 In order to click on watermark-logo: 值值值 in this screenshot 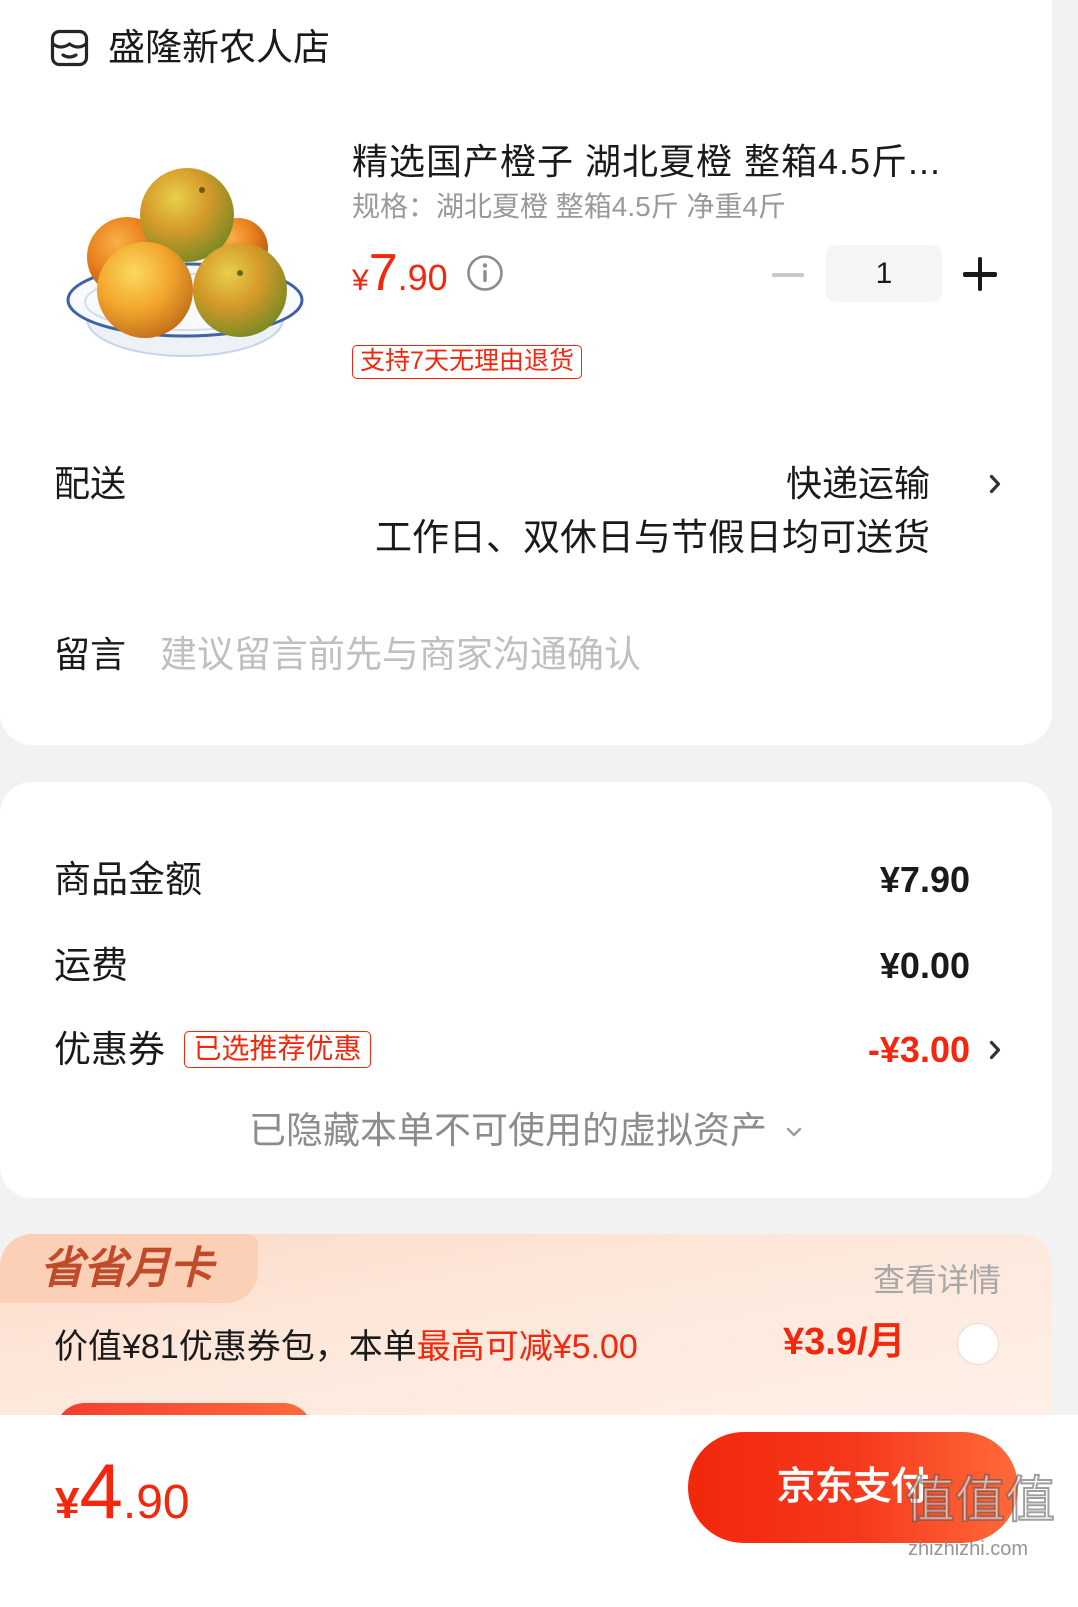, I will do `click(980, 1500)`.